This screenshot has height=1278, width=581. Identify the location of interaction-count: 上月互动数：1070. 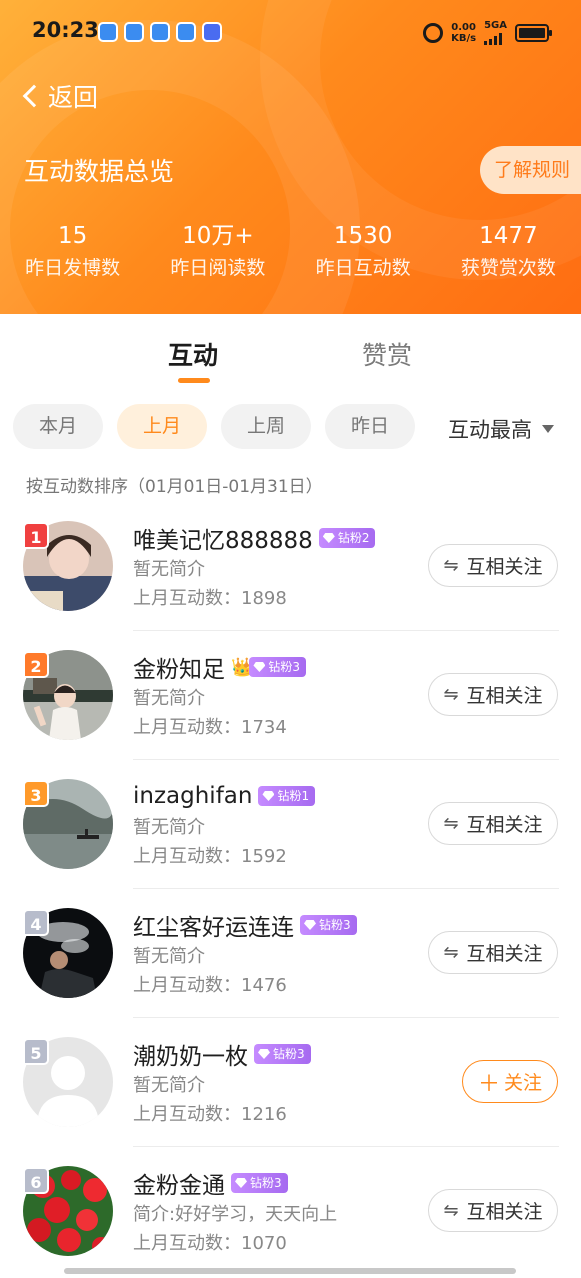
(210, 1243).